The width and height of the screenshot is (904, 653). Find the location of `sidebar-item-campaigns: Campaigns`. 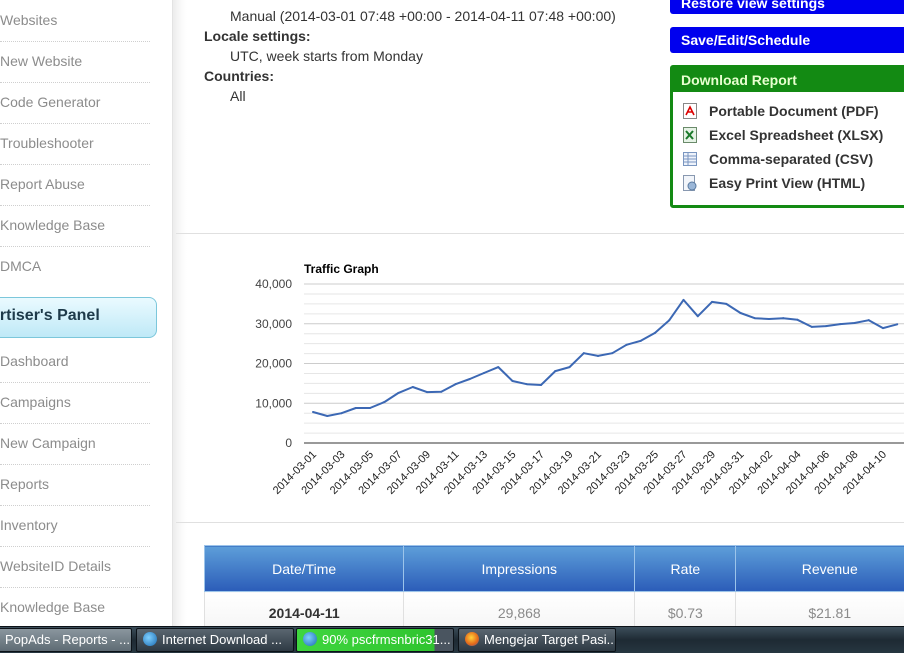

sidebar-item-campaigns: Campaigns is located at coordinates (75, 403).